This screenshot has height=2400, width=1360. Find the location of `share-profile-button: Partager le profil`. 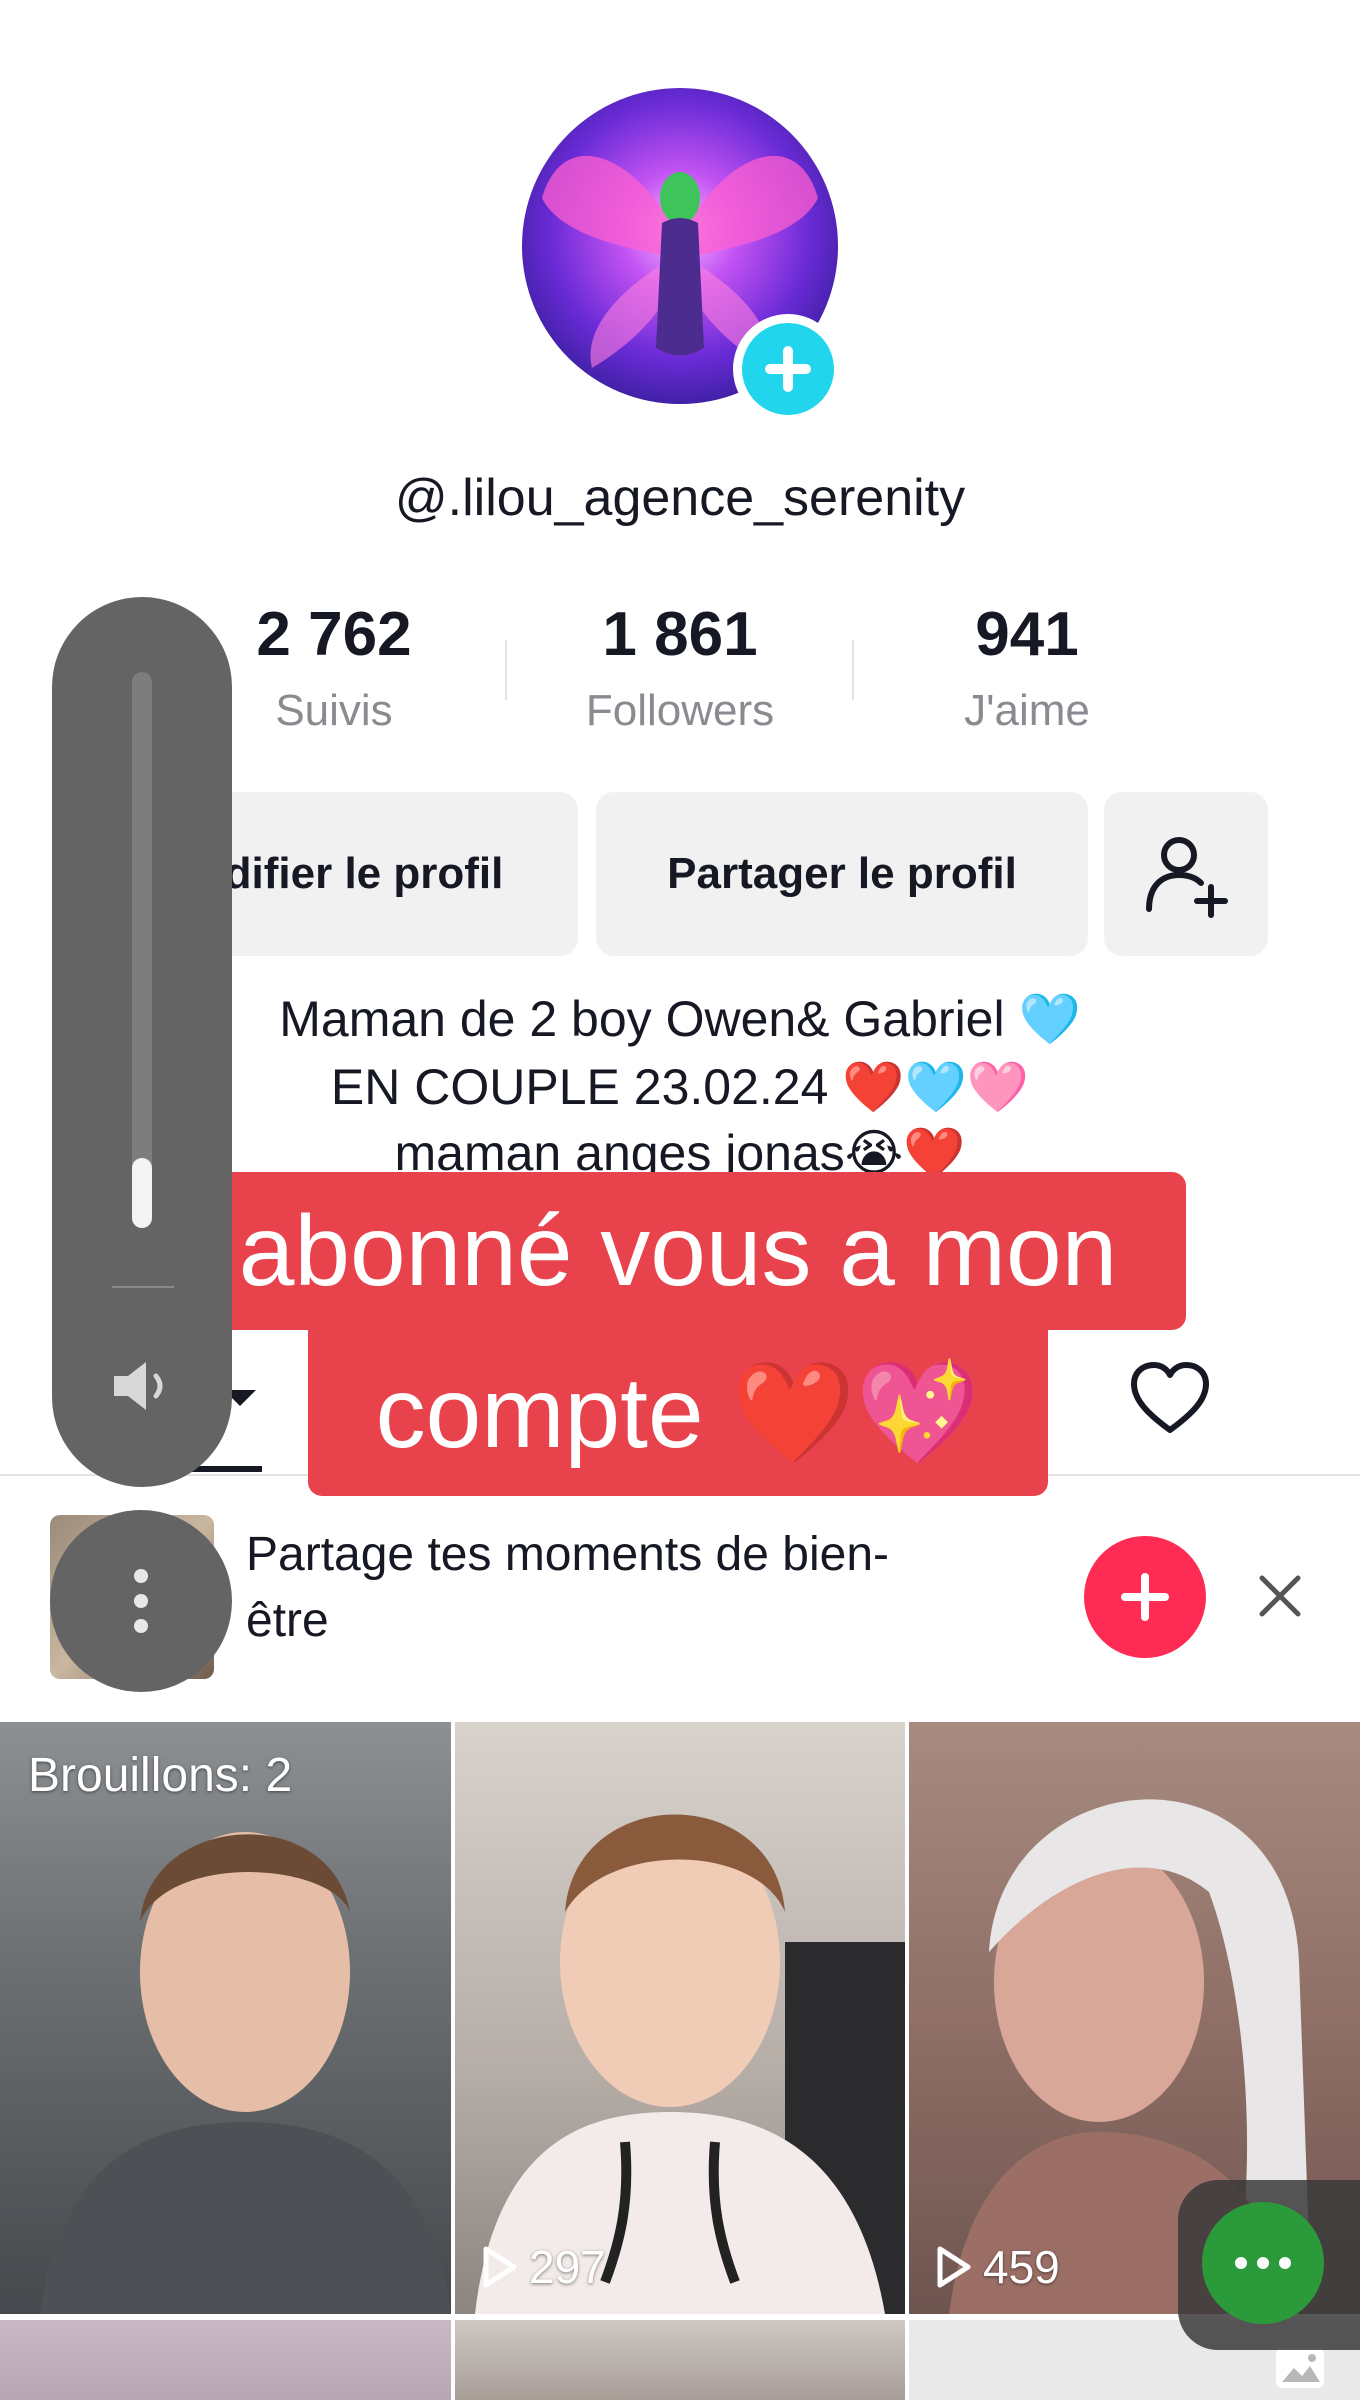

share-profile-button: Partager le profil is located at coordinates (842, 874).